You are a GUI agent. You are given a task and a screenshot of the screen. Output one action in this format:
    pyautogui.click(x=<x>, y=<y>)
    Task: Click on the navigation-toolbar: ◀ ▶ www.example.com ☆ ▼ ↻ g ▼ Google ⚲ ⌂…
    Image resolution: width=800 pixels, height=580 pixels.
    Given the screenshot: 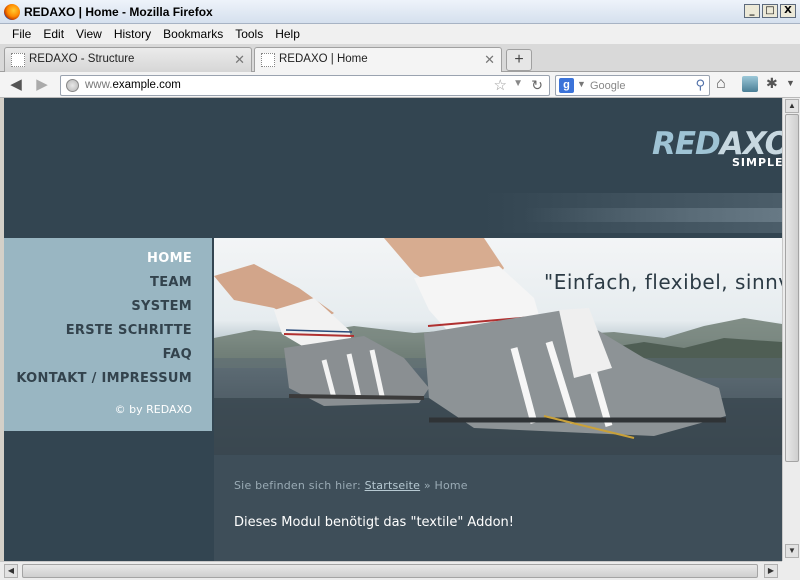 What is the action you would take?
    pyautogui.click(x=400, y=85)
    